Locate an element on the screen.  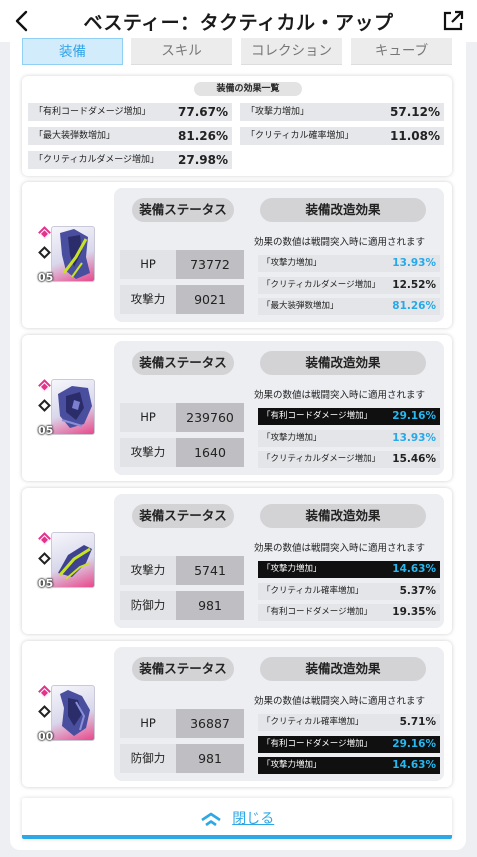
tab-bar: 装備 スキル コレクション キューブ is located at coordinates (237, 52).